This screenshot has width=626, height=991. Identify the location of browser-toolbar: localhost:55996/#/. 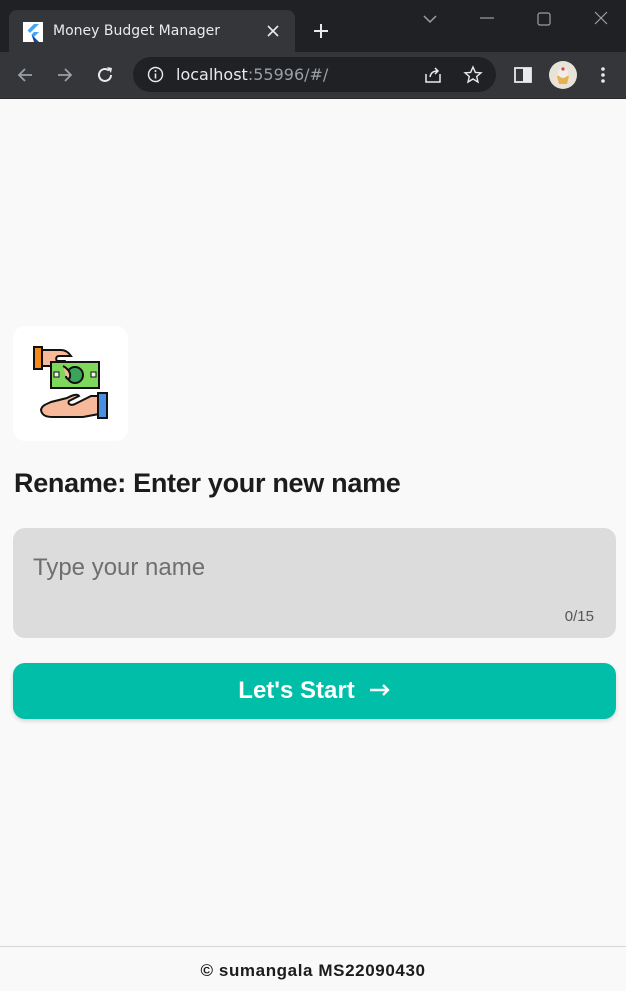
(313, 75).